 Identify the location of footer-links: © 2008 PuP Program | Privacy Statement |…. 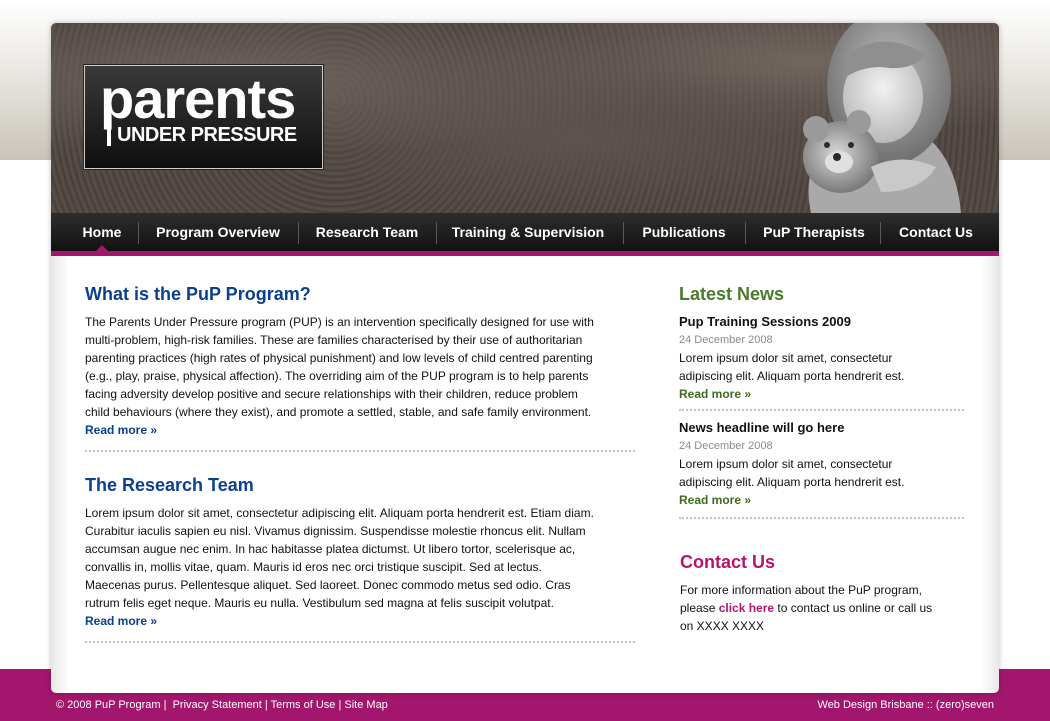
(222, 705).